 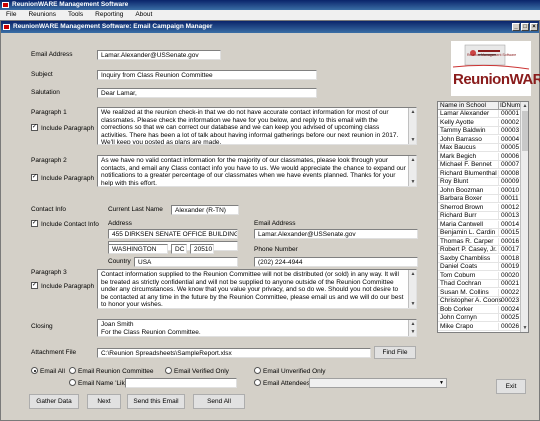 I want to click on paragraph2-scrollbar: ▲ ▼, so click(x=412, y=171).